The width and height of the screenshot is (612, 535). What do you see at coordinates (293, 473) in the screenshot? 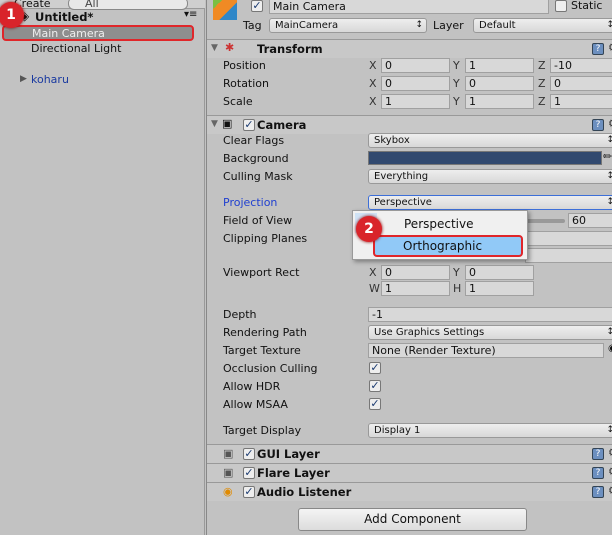
I see `flare-layer-title: Flare Layer` at bounding box center [293, 473].